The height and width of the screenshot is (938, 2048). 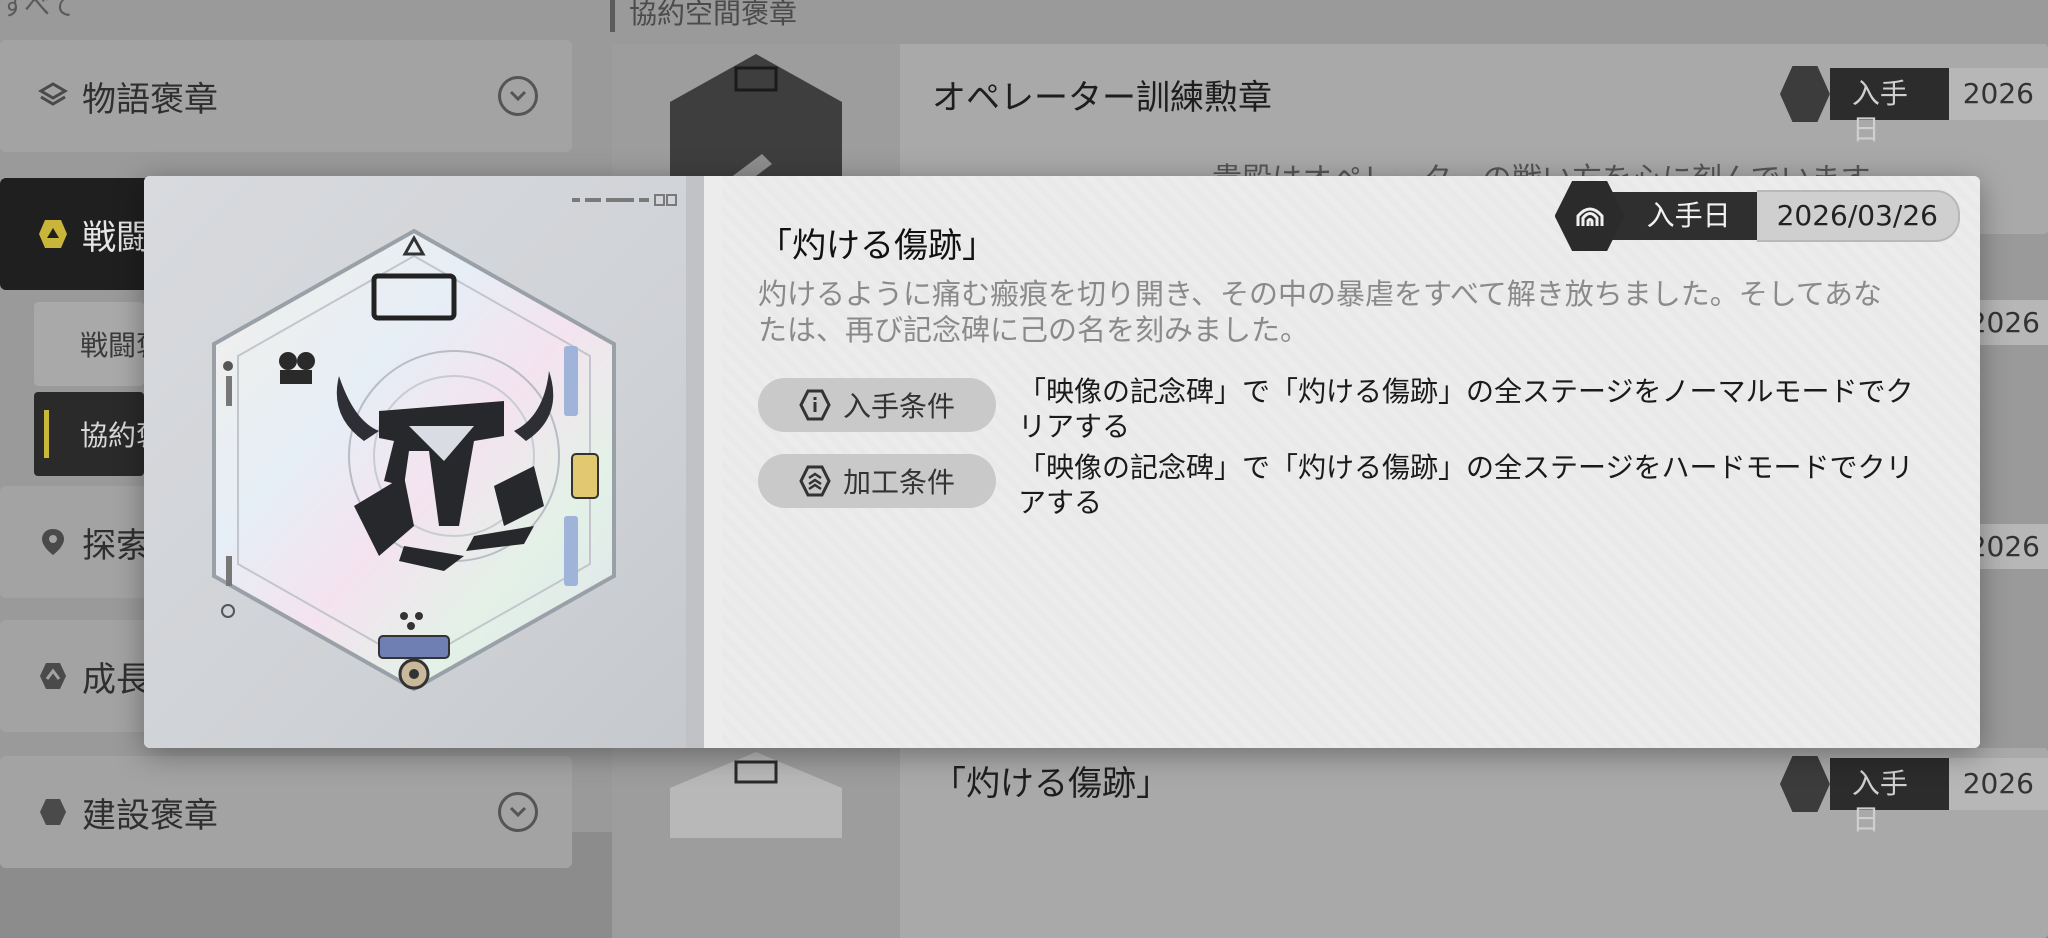 I want to click on acquisition-condition-badge: 入手条件, so click(x=877, y=405).